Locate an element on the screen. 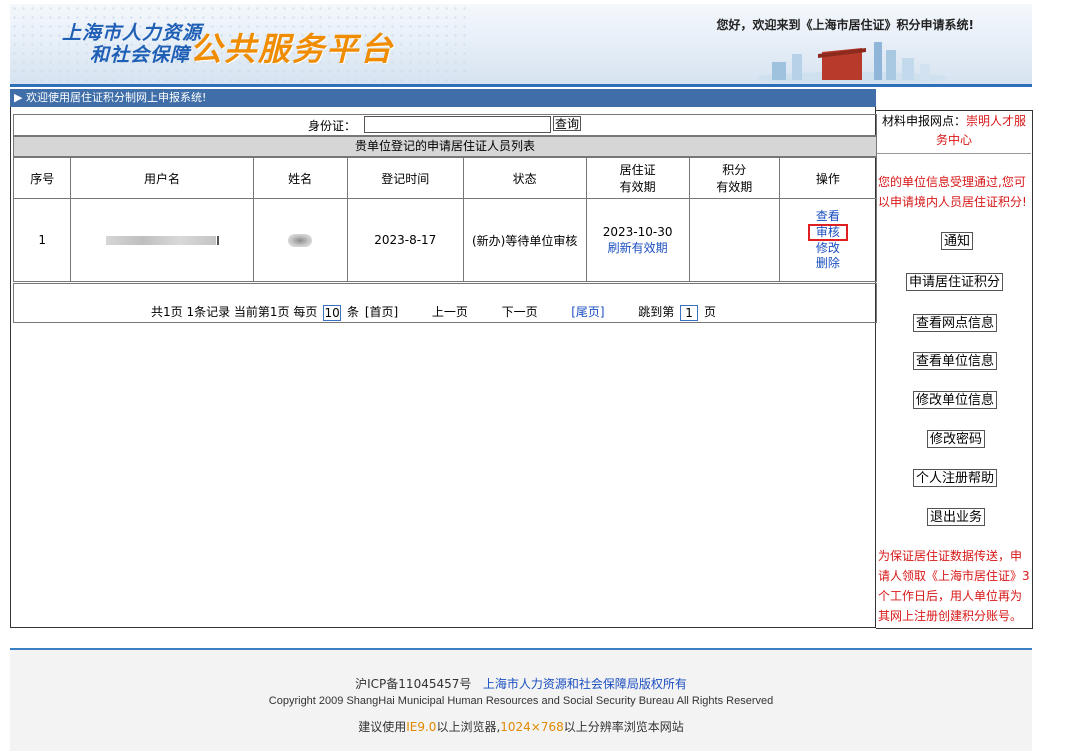 The image size is (1071, 751). per-page-input: 10 is located at coordinates (332, 312).